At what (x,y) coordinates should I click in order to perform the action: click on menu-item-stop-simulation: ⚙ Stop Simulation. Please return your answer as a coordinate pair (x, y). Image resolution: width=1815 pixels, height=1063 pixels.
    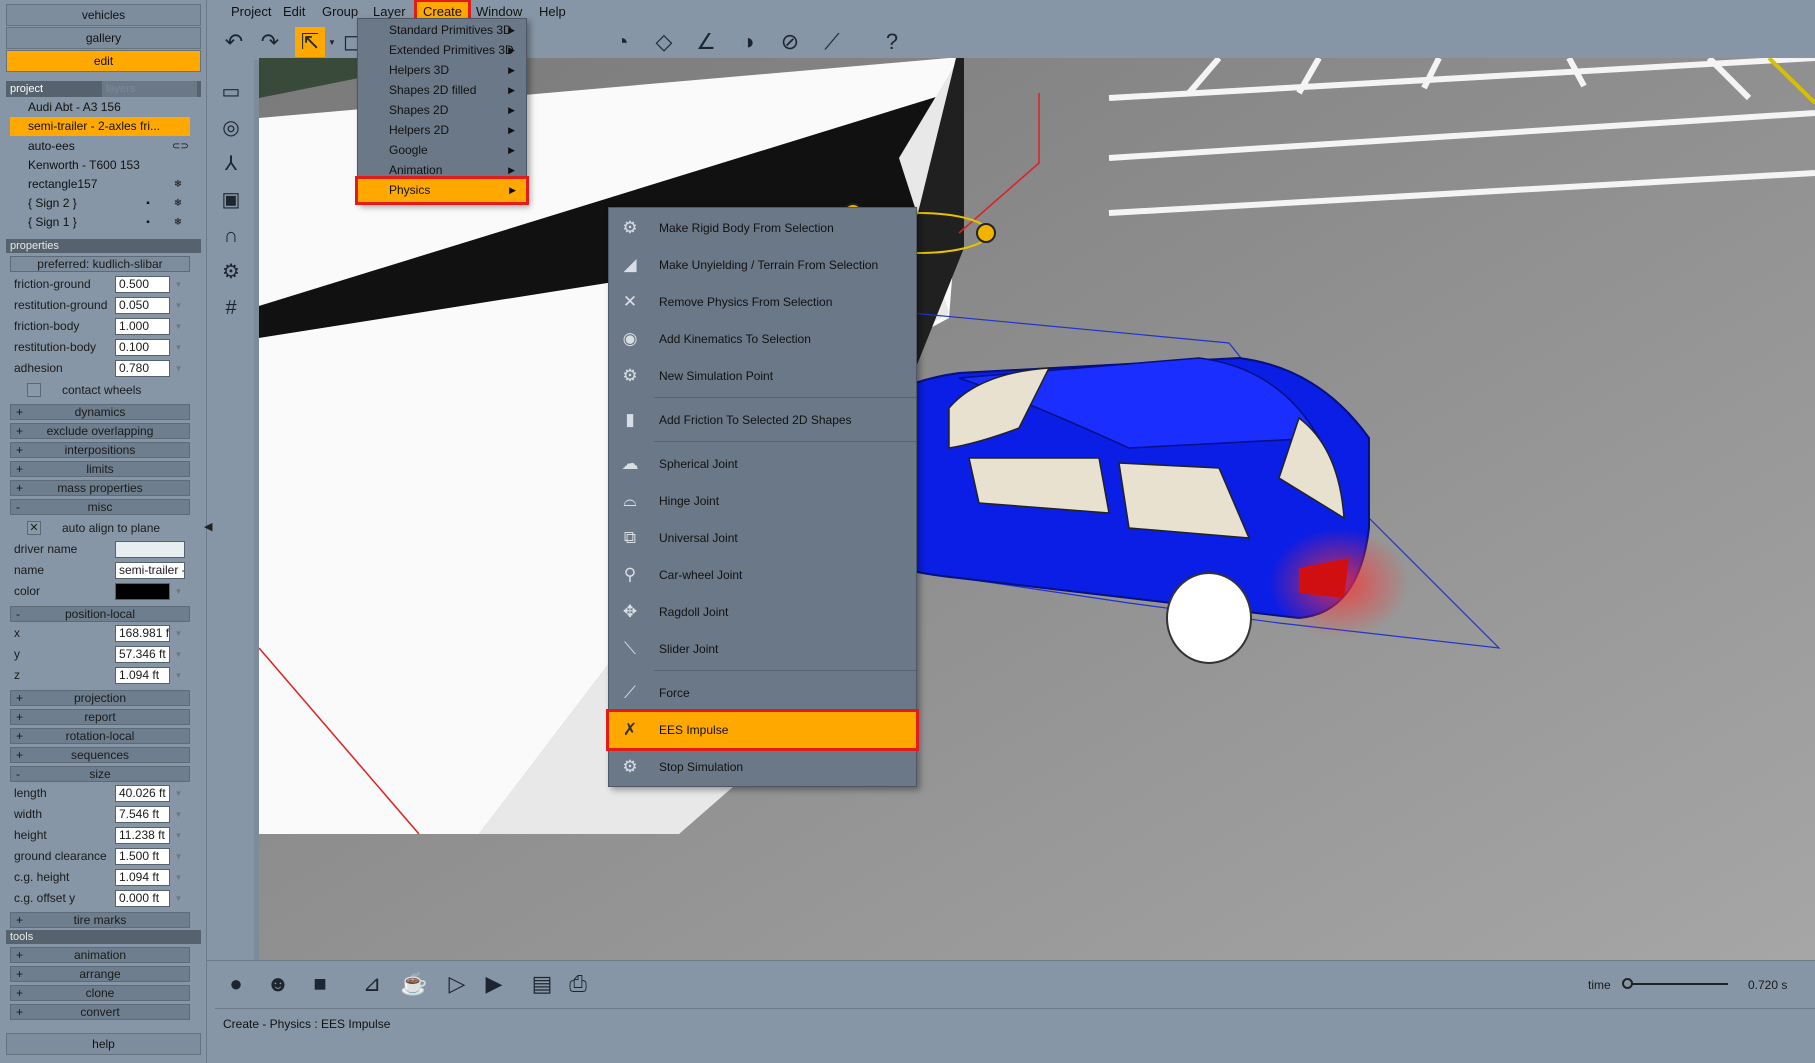
    Looking at the image, I should click on (762, 767).